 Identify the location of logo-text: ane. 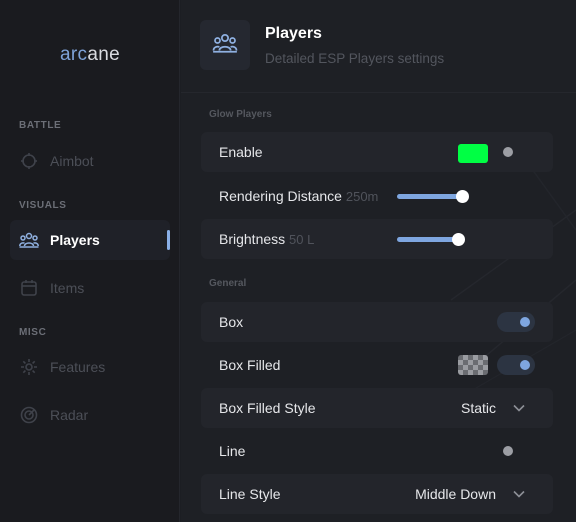
(103, 54).